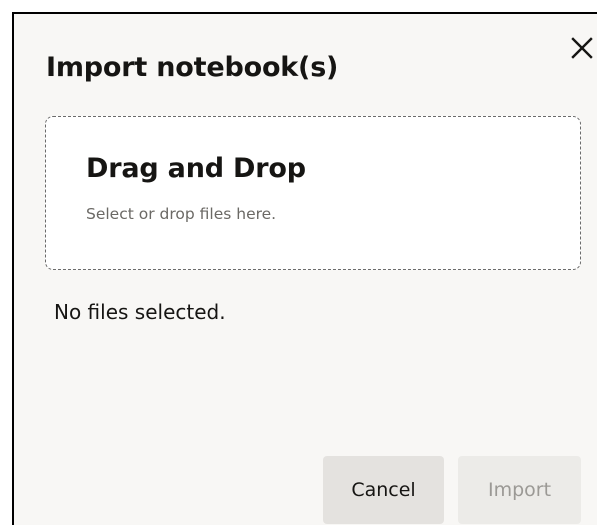 Image resolution: width=597 pixels, height=525 pixels. Describe the element at coordinates (196, 168) in the screenshot. I see `dropzone-title: Drag and Drop` at that location.